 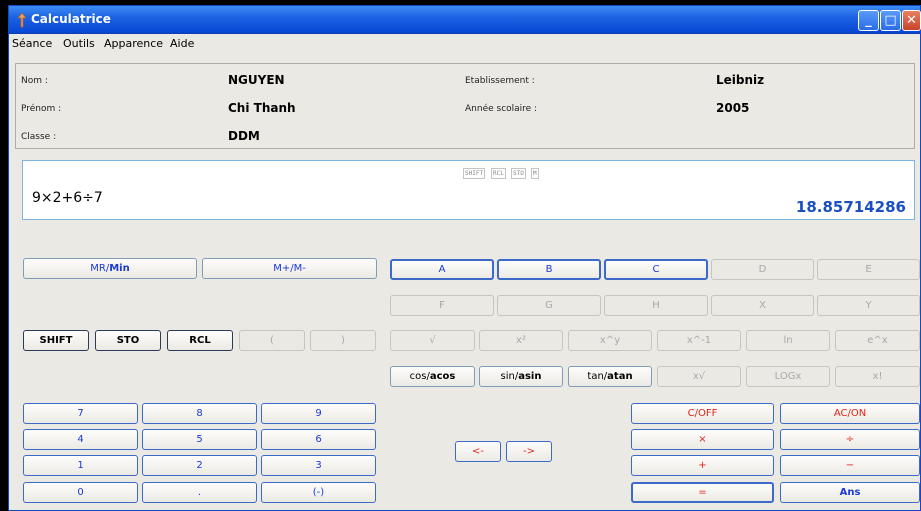 I want to click on min-label: Min, so click(x=119, y=268).